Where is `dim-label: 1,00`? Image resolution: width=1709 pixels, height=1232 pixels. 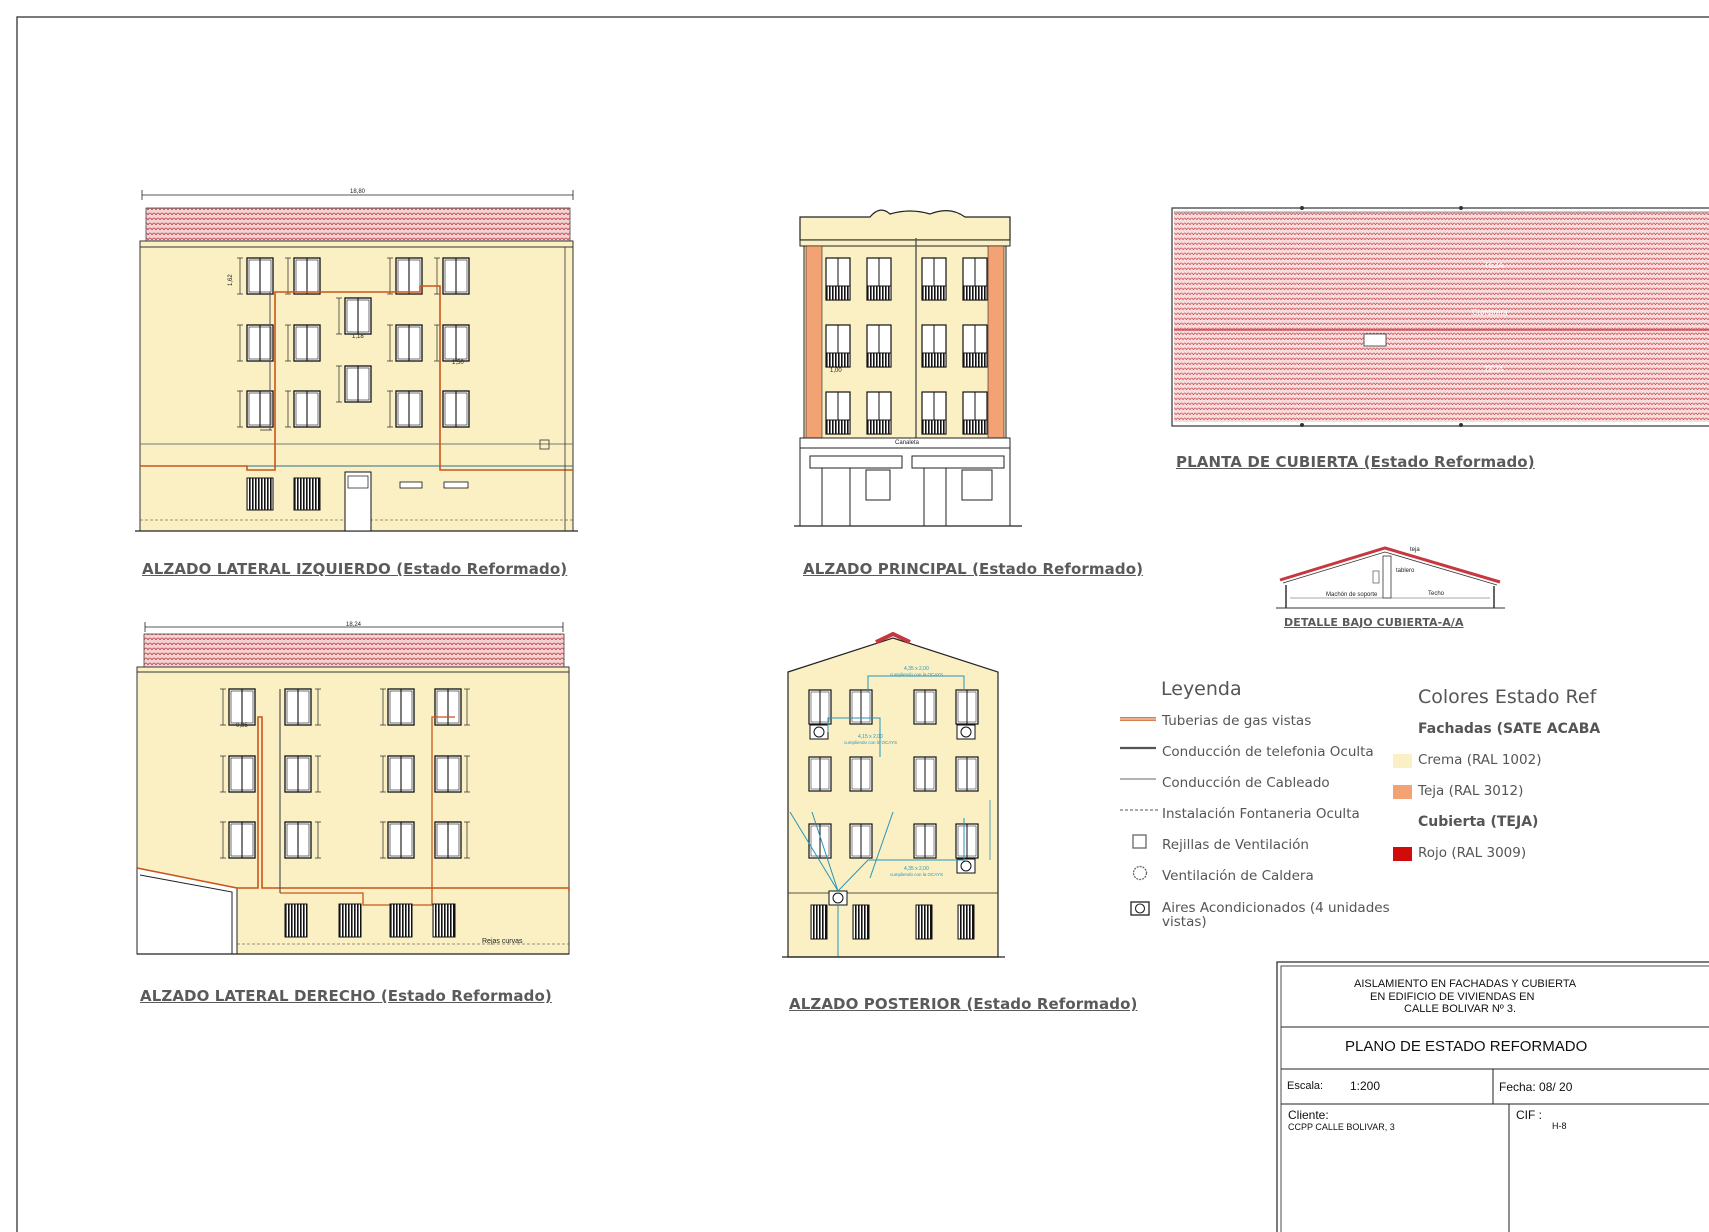
dim-label: 1,00 is located at coordinates (836, 371).